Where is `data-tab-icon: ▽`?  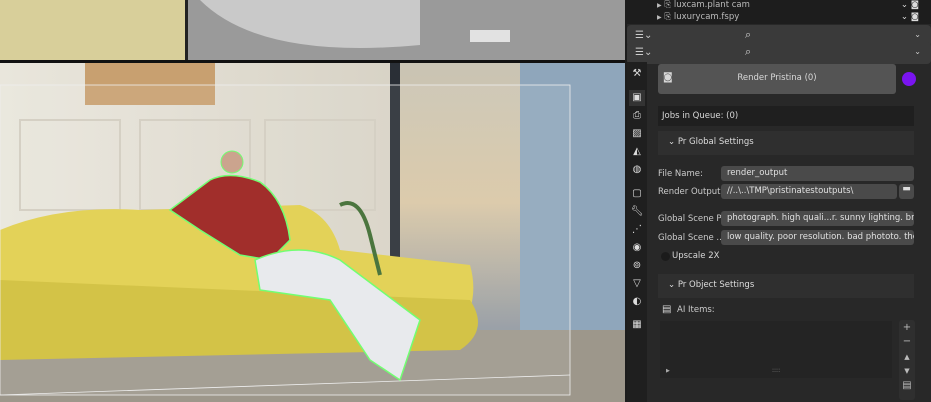
data-tab-icon: ▽ is located at coordinates (637, 284).